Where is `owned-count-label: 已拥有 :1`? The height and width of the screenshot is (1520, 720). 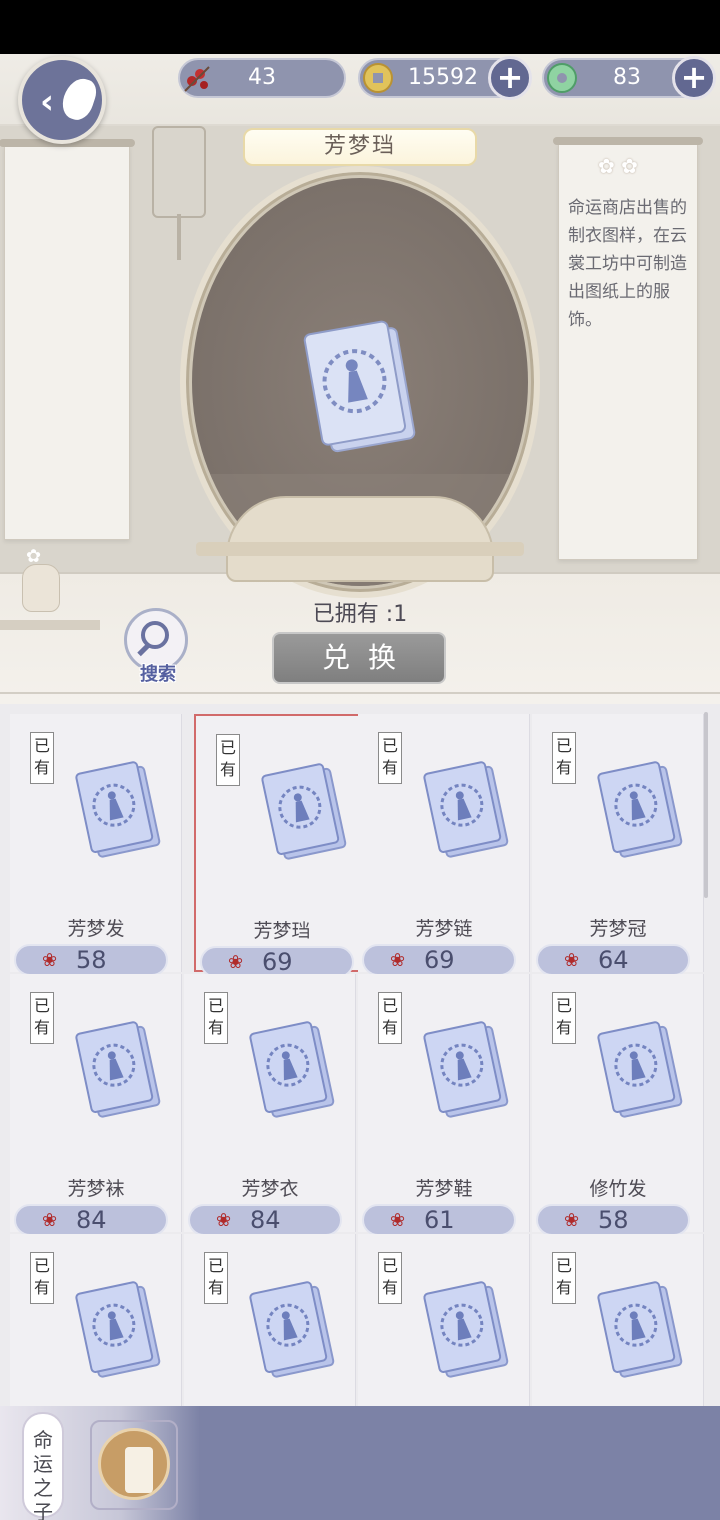
owned-count-label: 已拥有 :1 is located at coordinates (360, 614).